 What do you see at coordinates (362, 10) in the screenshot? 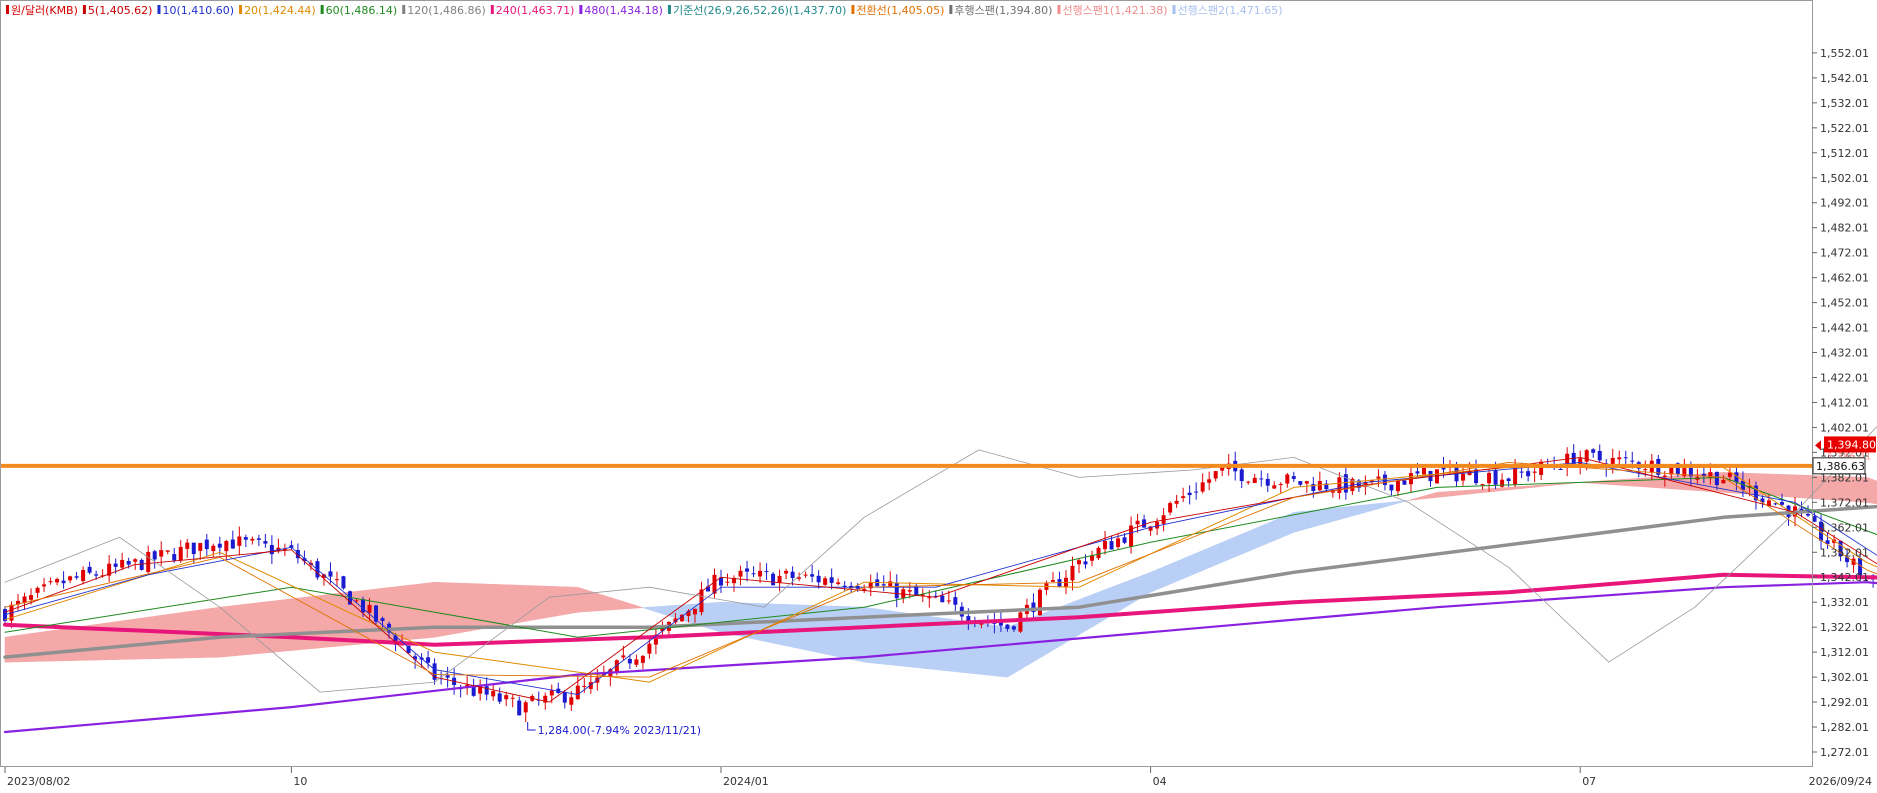
I see `legend-label: 60(1,486.14)` at bounding box center [362, 10].